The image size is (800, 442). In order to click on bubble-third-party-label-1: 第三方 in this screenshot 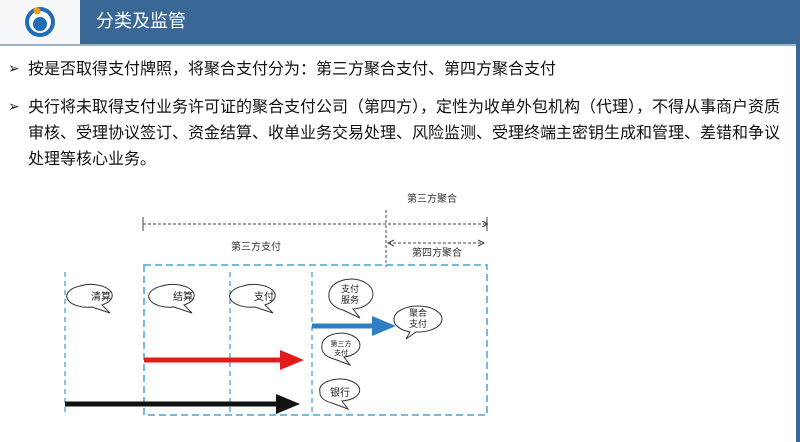, I will do `click(341, 343)`.